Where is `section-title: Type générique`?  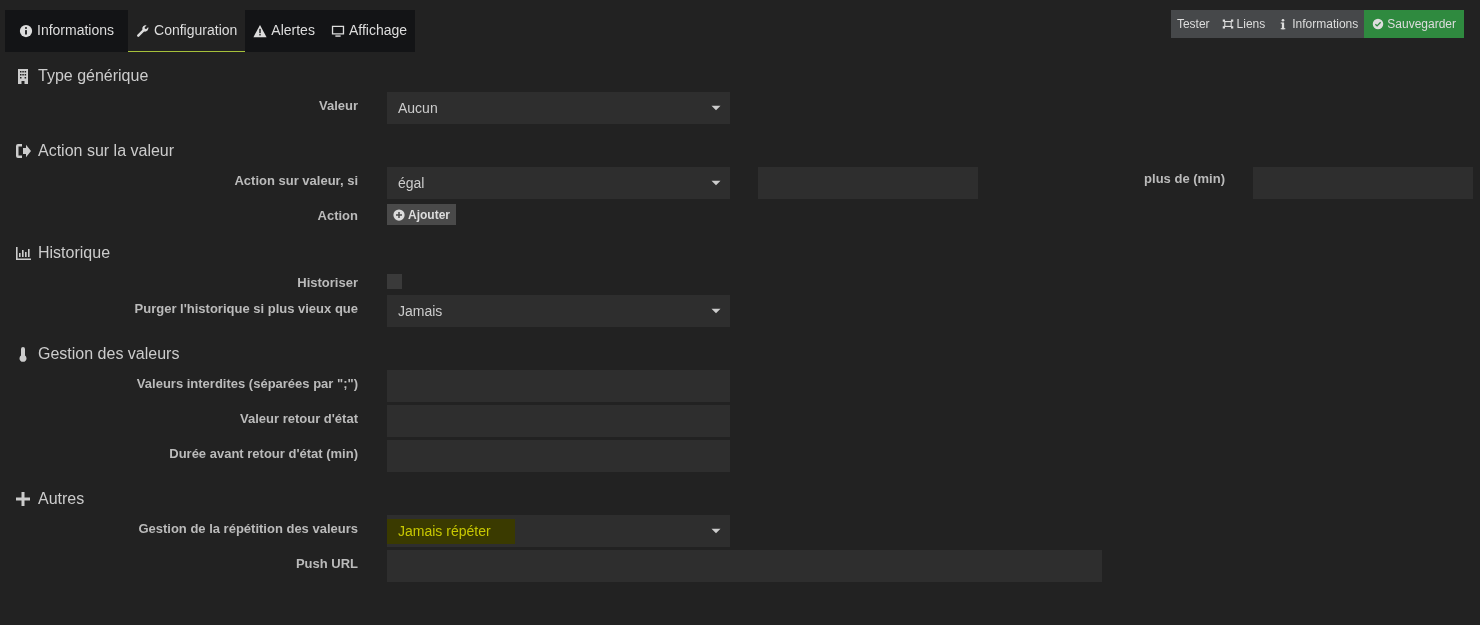 section-title: Type générique is located at coordinates (93, 76).